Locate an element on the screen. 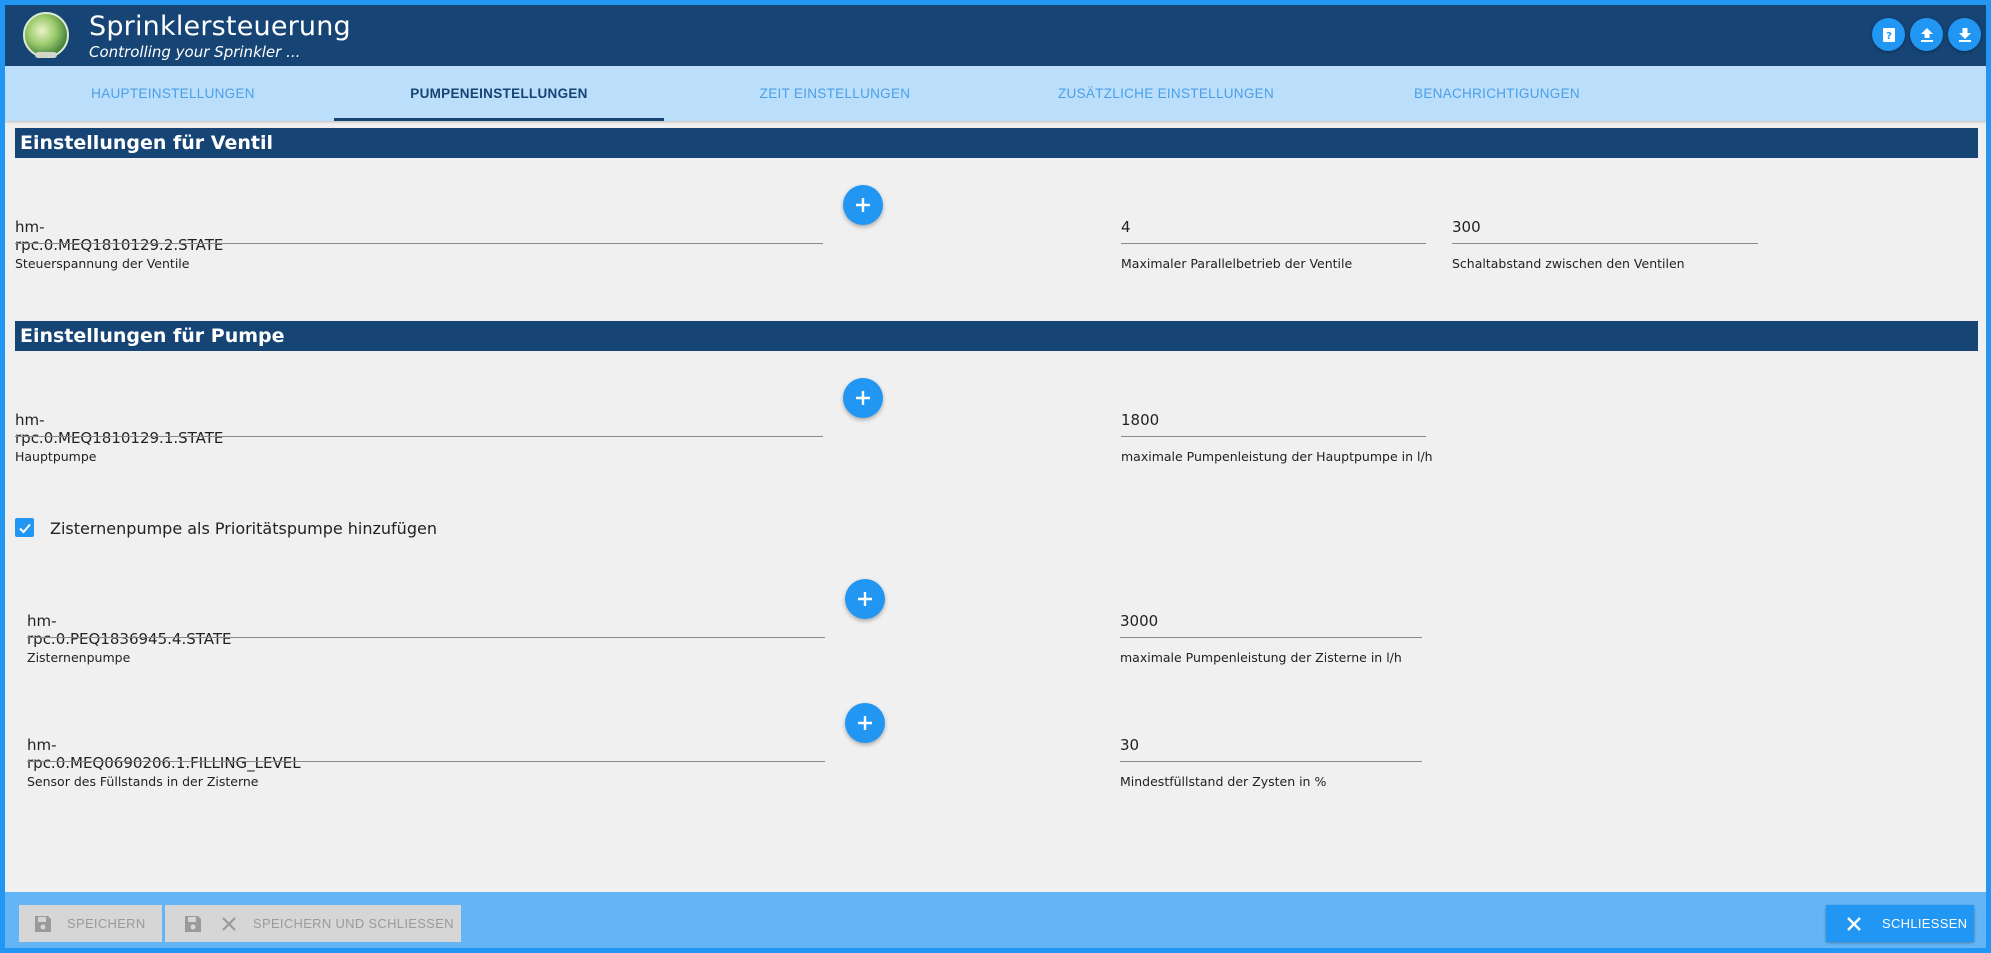  main-pump-value: hm-rpc.0.MEQ1810129.1.STATE is located at coordinates (119, 429).